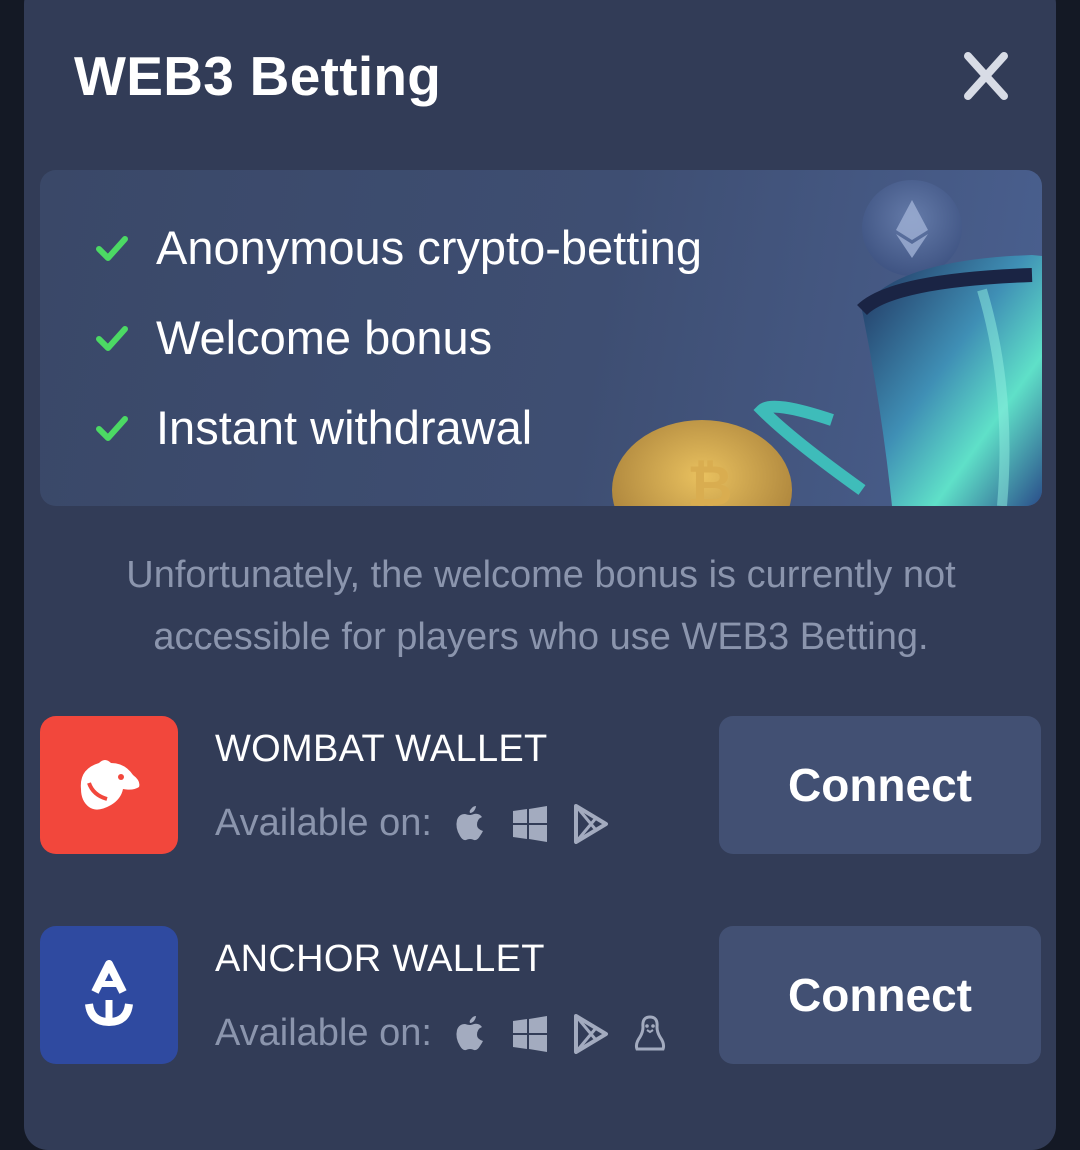 This screenshot has width=1080, height=1150. What do you see at coordinates (986, 76) in the screenshot?
I see `close-icon` at bounding box center [986, 76].